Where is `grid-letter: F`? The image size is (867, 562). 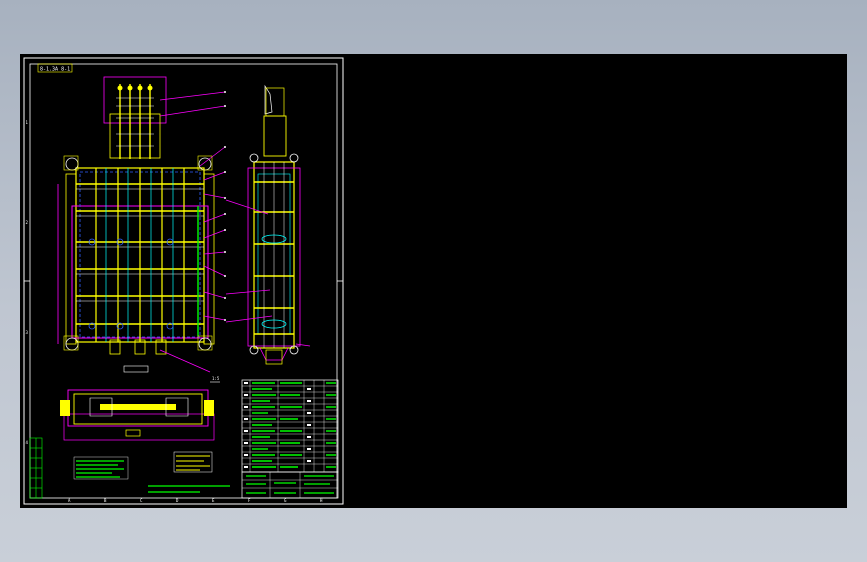 grid-letter: F is located at coordinates (249, 500).